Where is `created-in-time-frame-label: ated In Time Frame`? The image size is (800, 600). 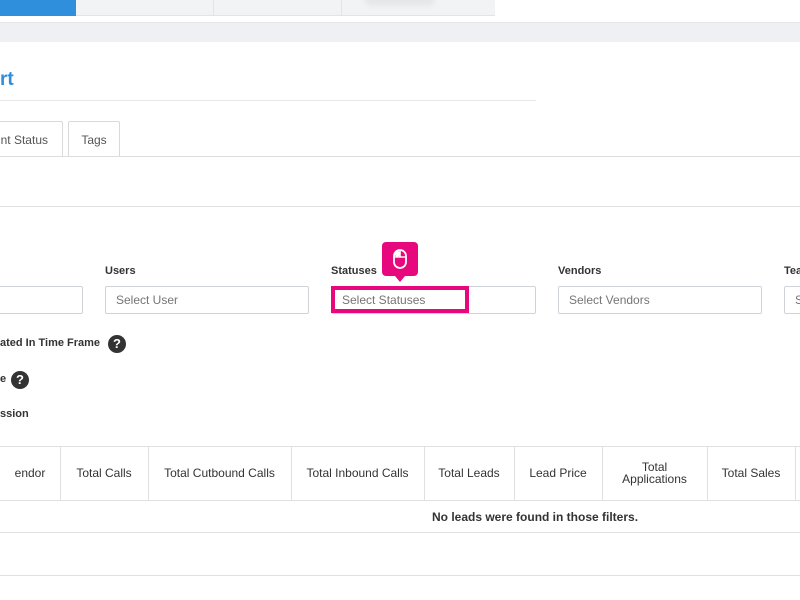 created-in-time-frame-label: ated In Time Frame is located at coordinates (50, 343).